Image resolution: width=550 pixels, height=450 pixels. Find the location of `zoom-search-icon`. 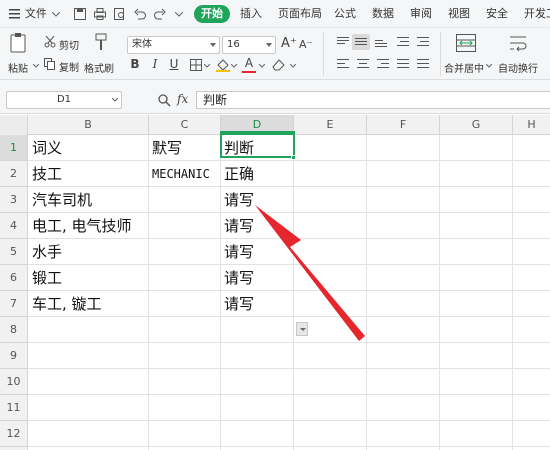

zoom-search-icon is located at coordinates (164, 100).